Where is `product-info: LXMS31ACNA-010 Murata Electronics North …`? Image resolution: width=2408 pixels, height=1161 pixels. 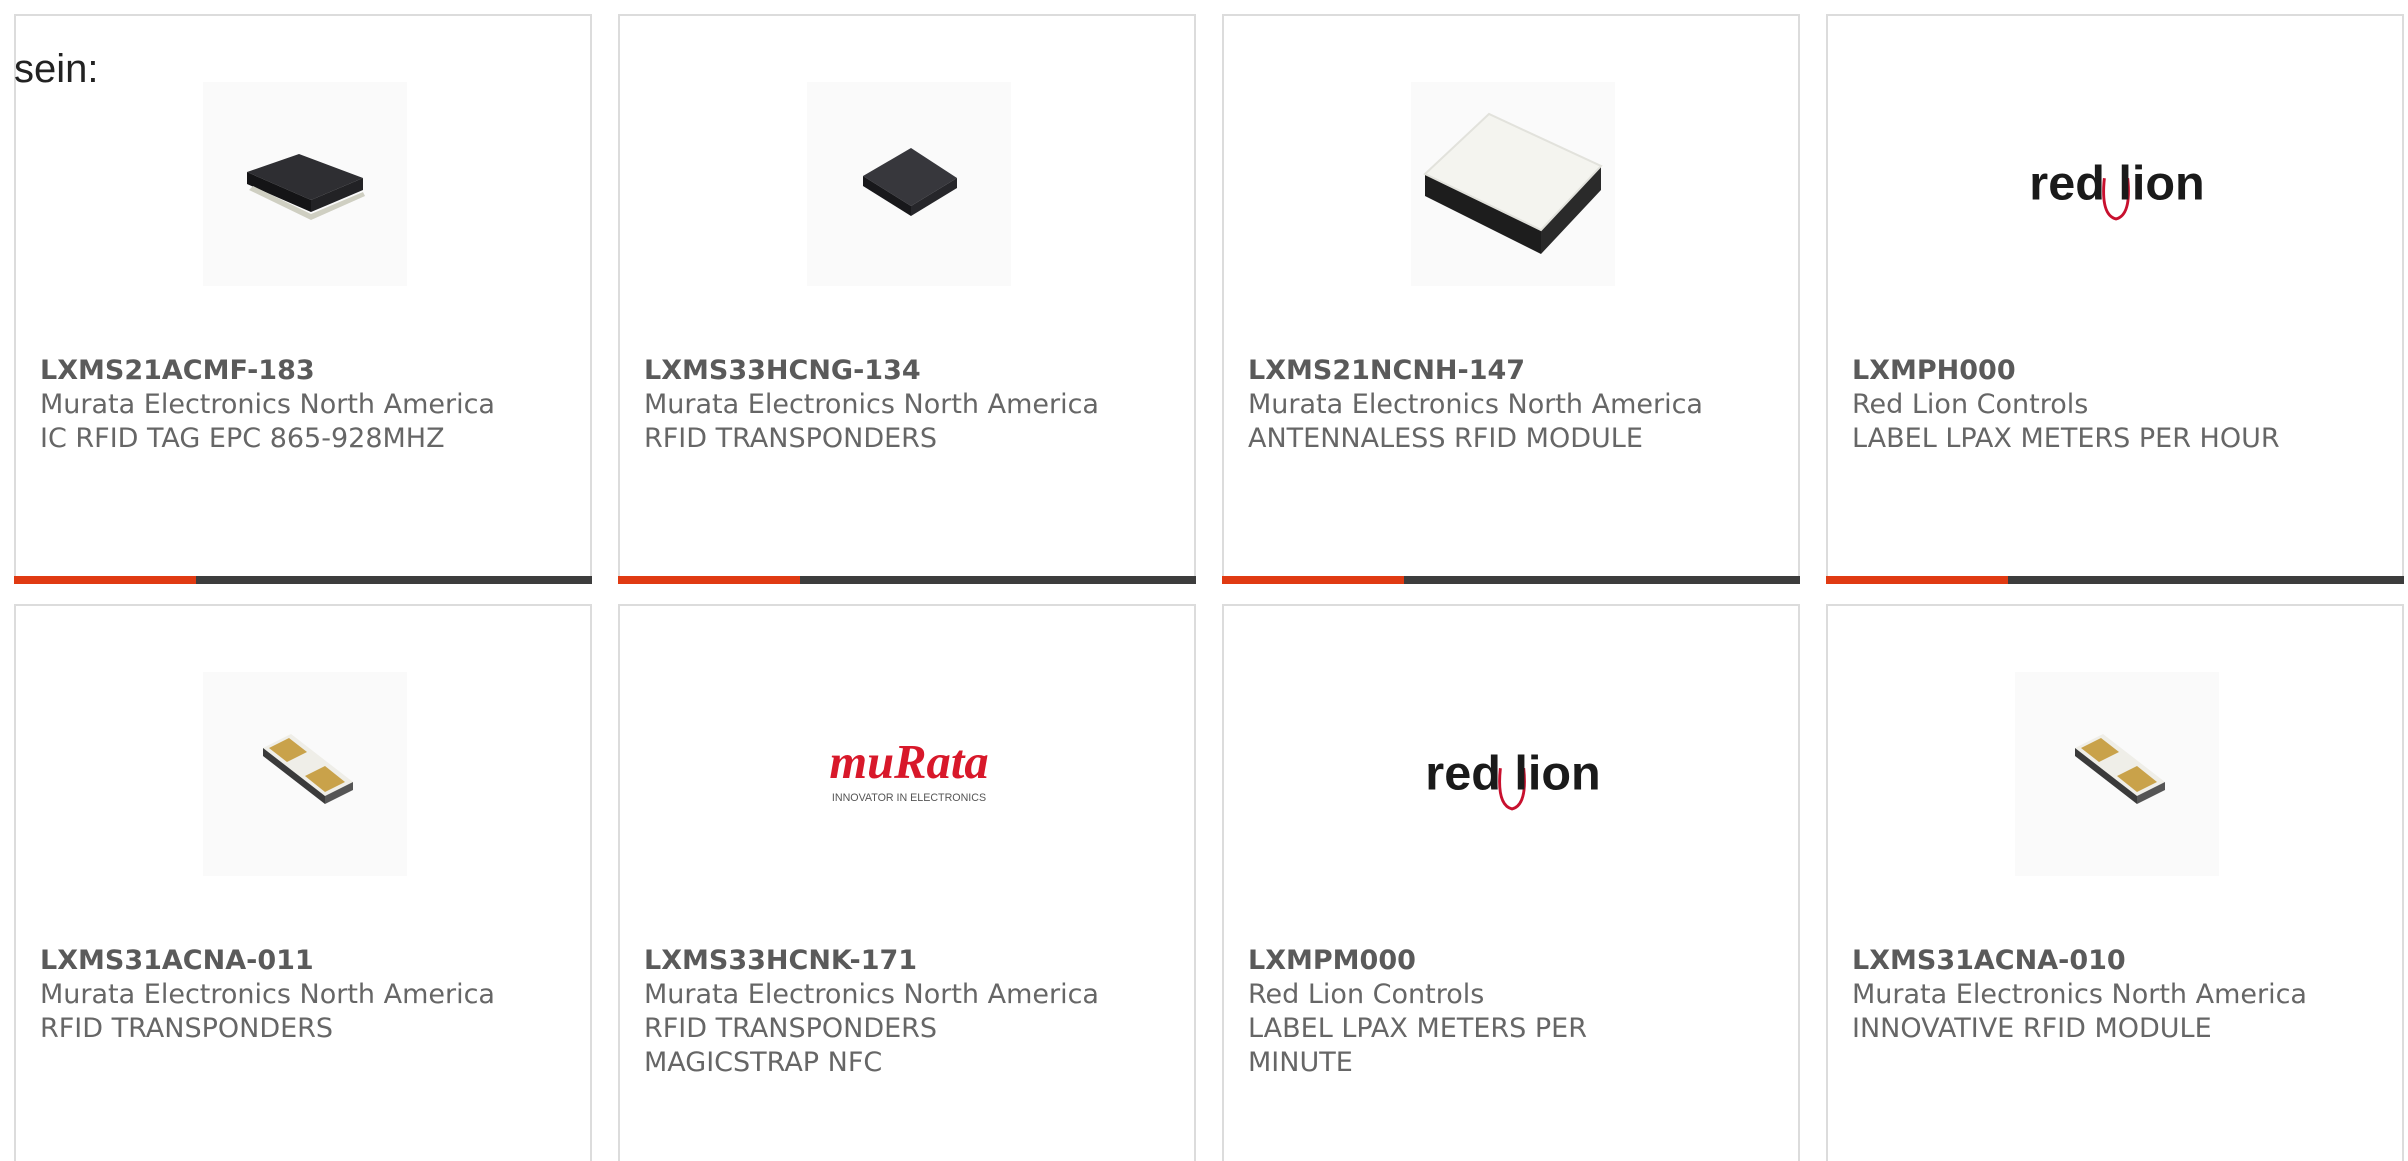
product-info: LXMS31ACNA-010 Murata Electronics North … is located at coordinates (2117, 995).